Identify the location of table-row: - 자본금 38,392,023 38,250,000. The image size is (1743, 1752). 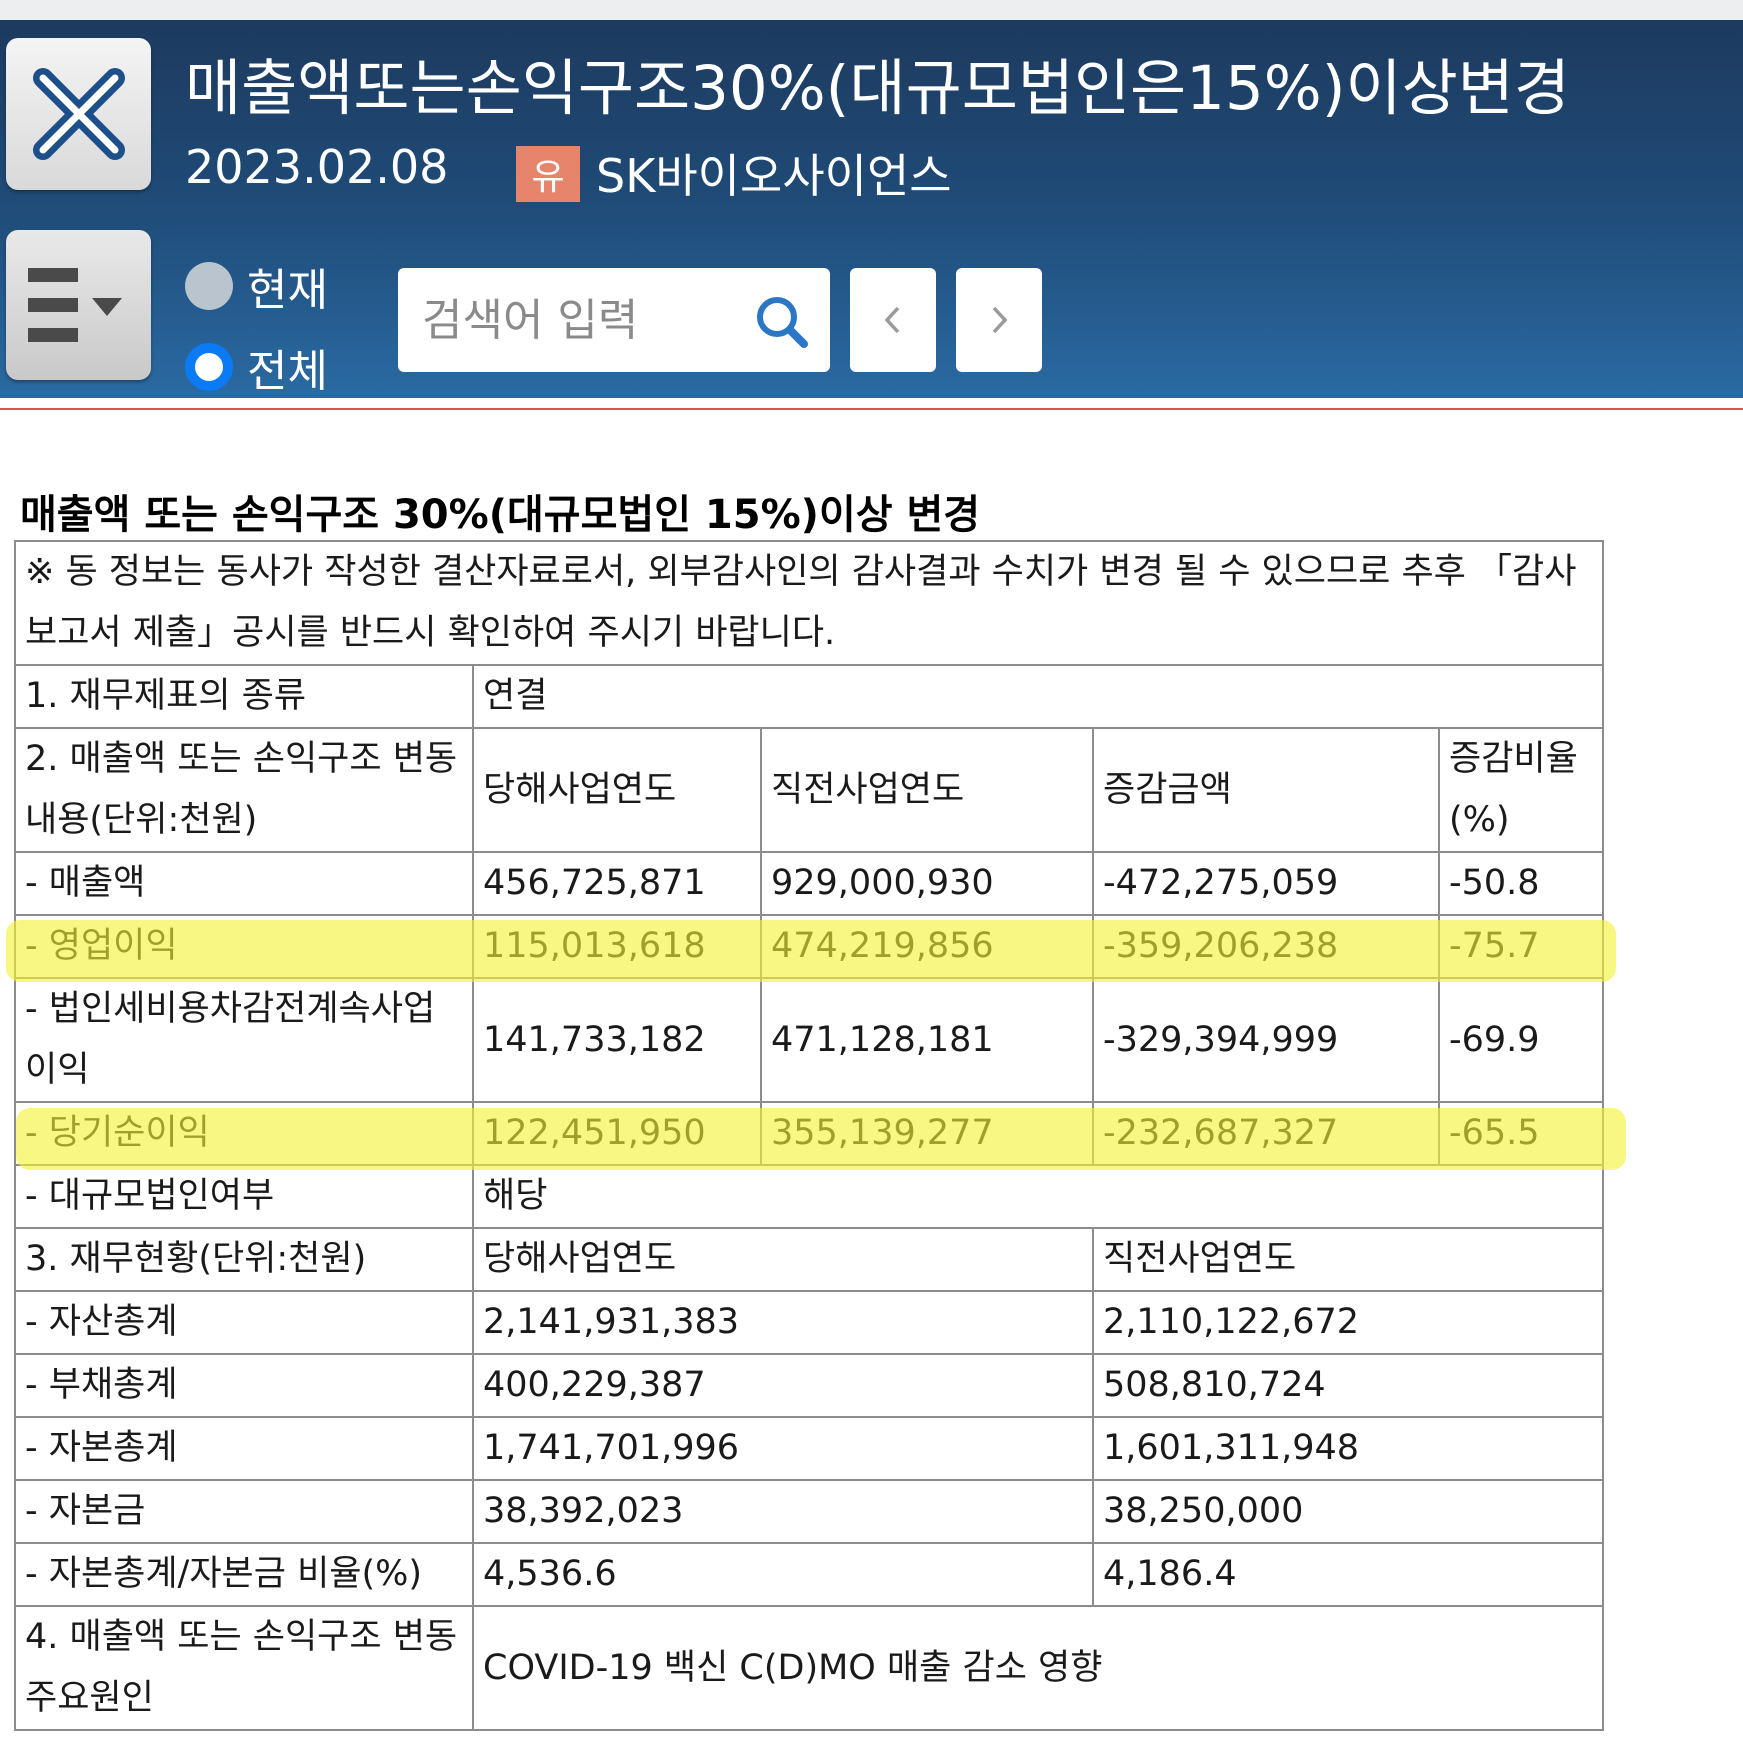
(809, 1511).